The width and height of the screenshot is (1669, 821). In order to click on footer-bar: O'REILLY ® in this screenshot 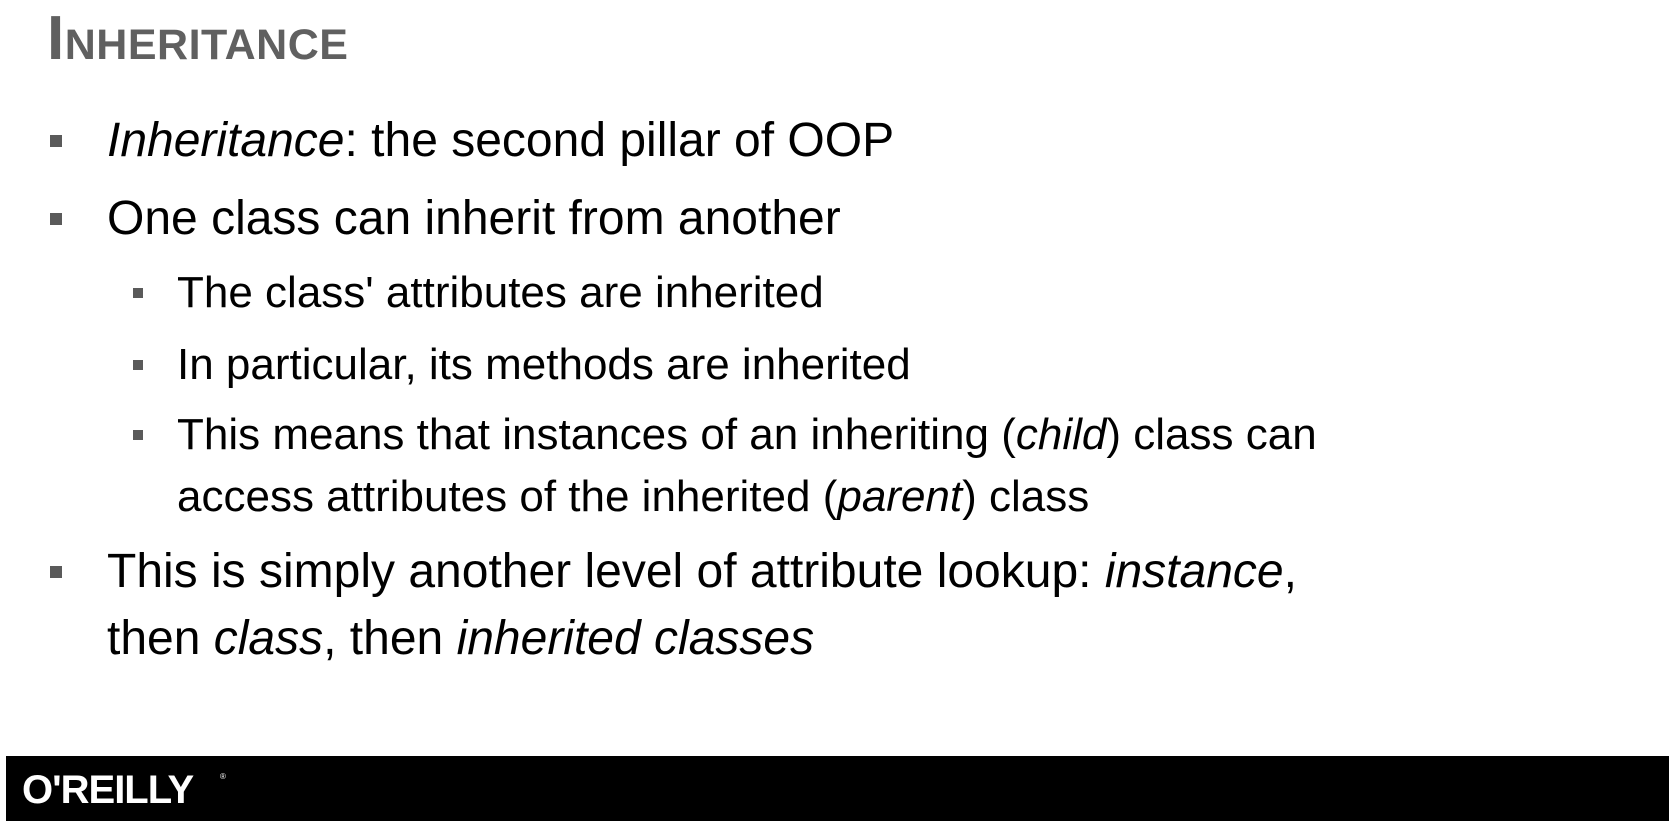, I will do `click(837, 788)`.